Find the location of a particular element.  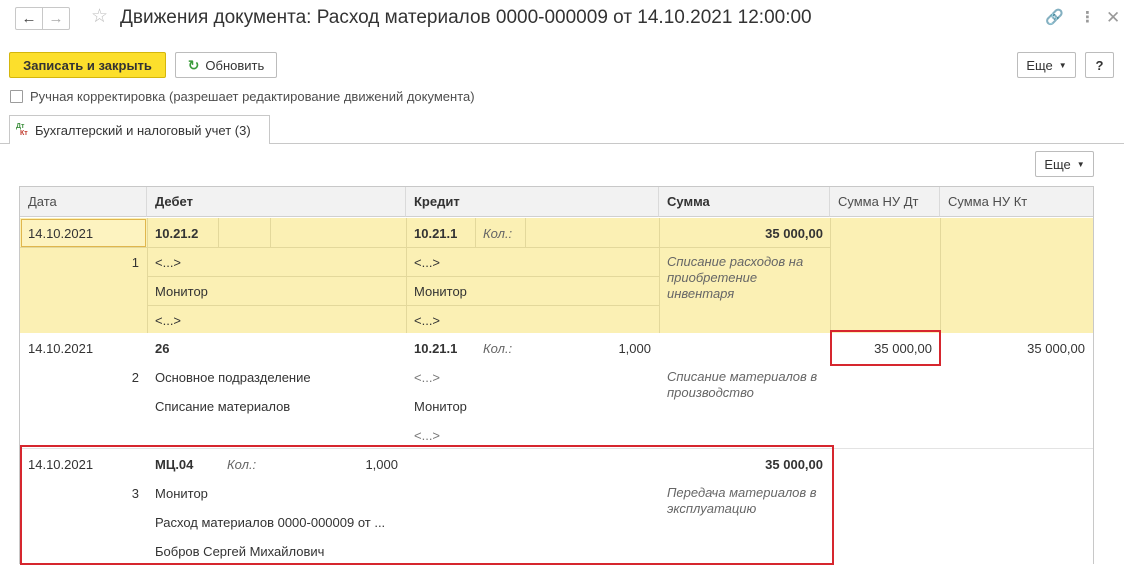

debit-account: 26 is located at coordinates (162, 348).